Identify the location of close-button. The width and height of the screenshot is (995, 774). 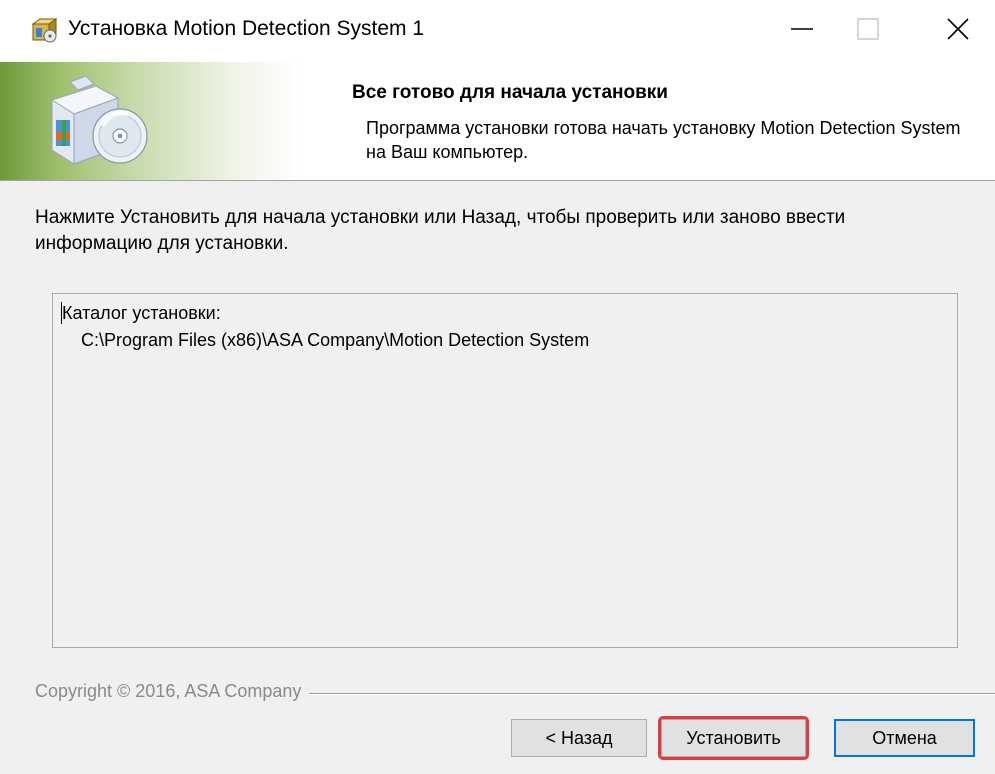
(958, 31).